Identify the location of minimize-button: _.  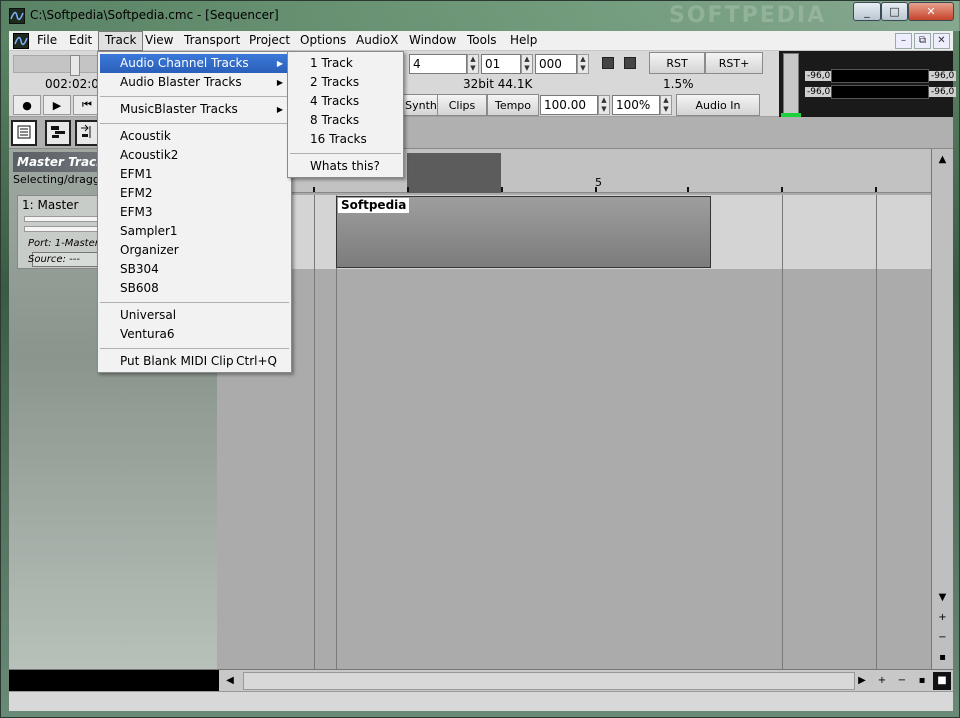
(867, 11).